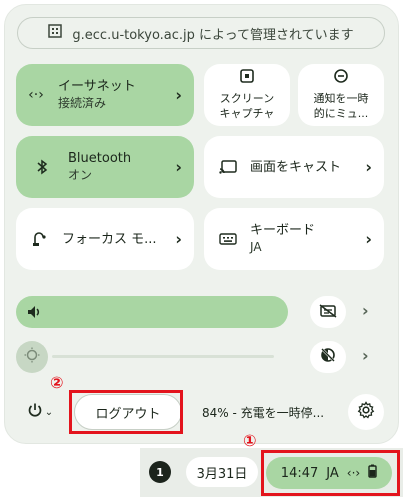  Describe the element at coordinates (213, 35) in the screenshot. I see `managed-notice-text: g.ecc.u-tokyo.ac.jp によって管理されています` at that location.